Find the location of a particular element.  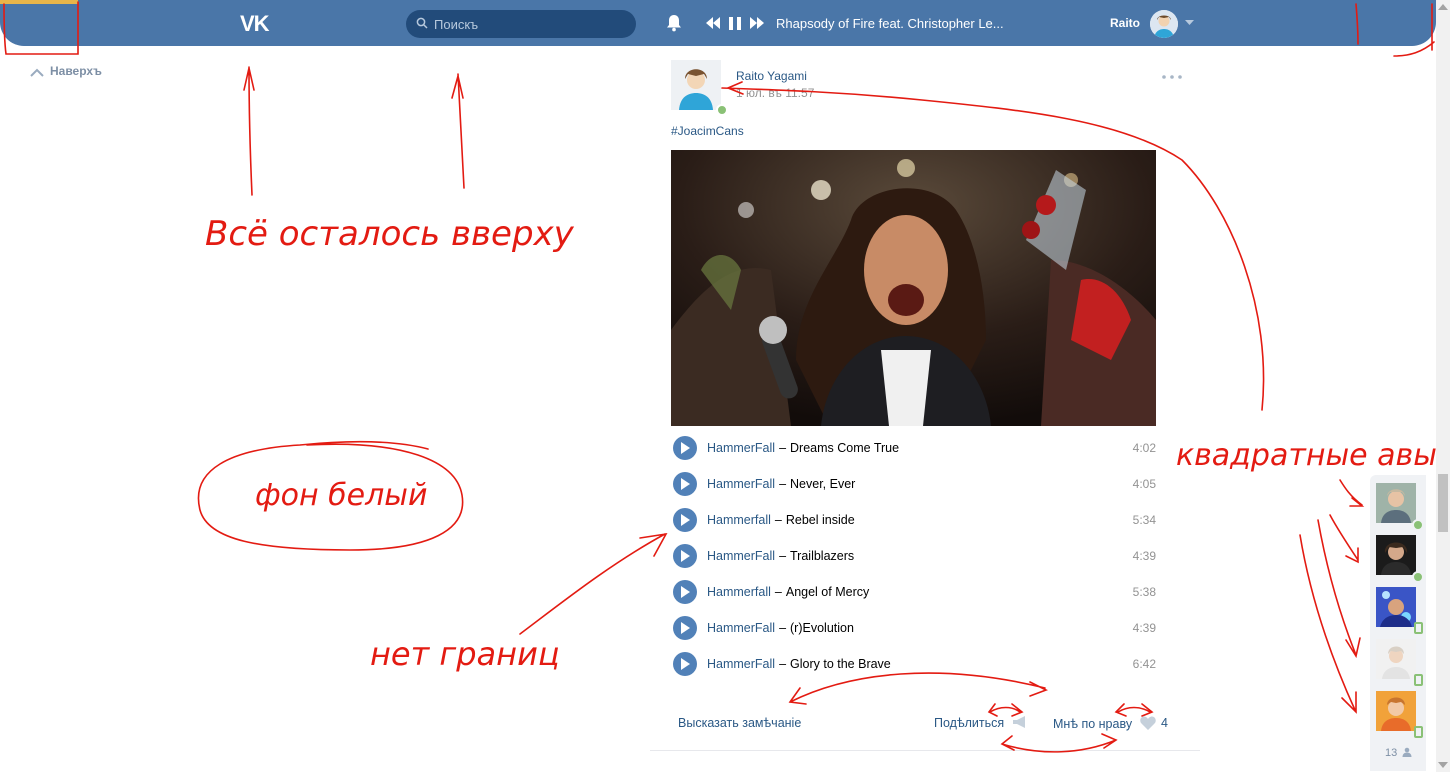

current-user-name: Raito is located at coordinates (1125, 23).